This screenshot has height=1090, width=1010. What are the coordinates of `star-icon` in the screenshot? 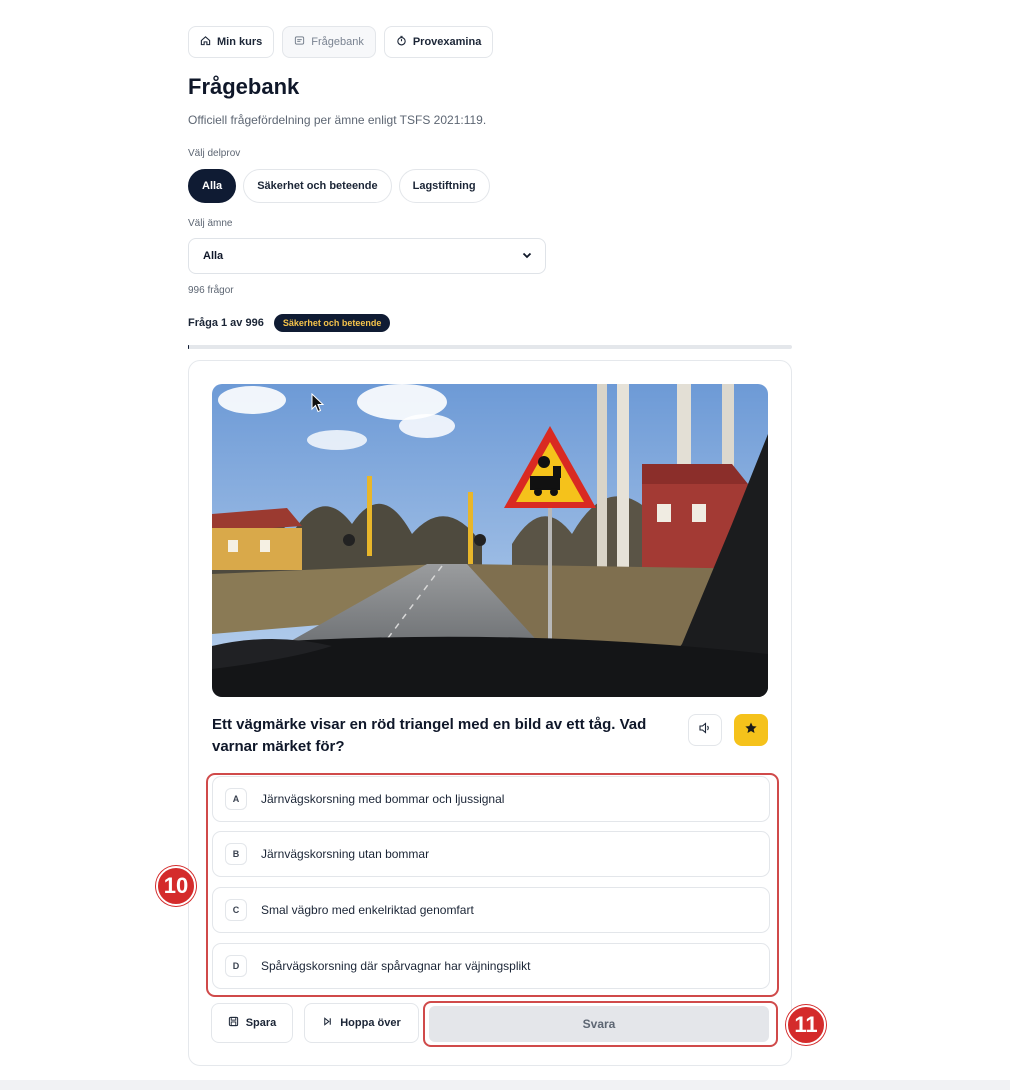 It's located at (751, 730).